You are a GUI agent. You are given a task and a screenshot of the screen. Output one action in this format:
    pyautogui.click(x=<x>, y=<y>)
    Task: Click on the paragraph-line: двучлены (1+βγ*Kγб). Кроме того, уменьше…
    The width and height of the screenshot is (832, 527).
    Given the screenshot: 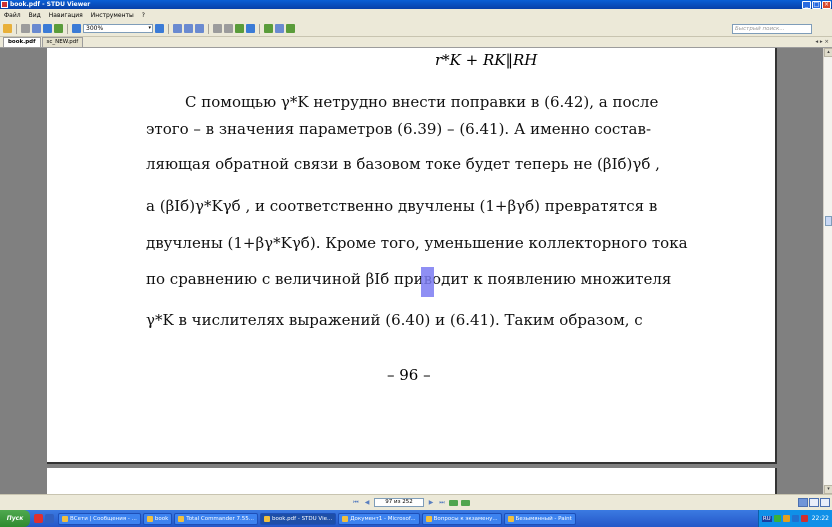 What is the action you would take?
    pyautogui.click(x=417, y=243)
    